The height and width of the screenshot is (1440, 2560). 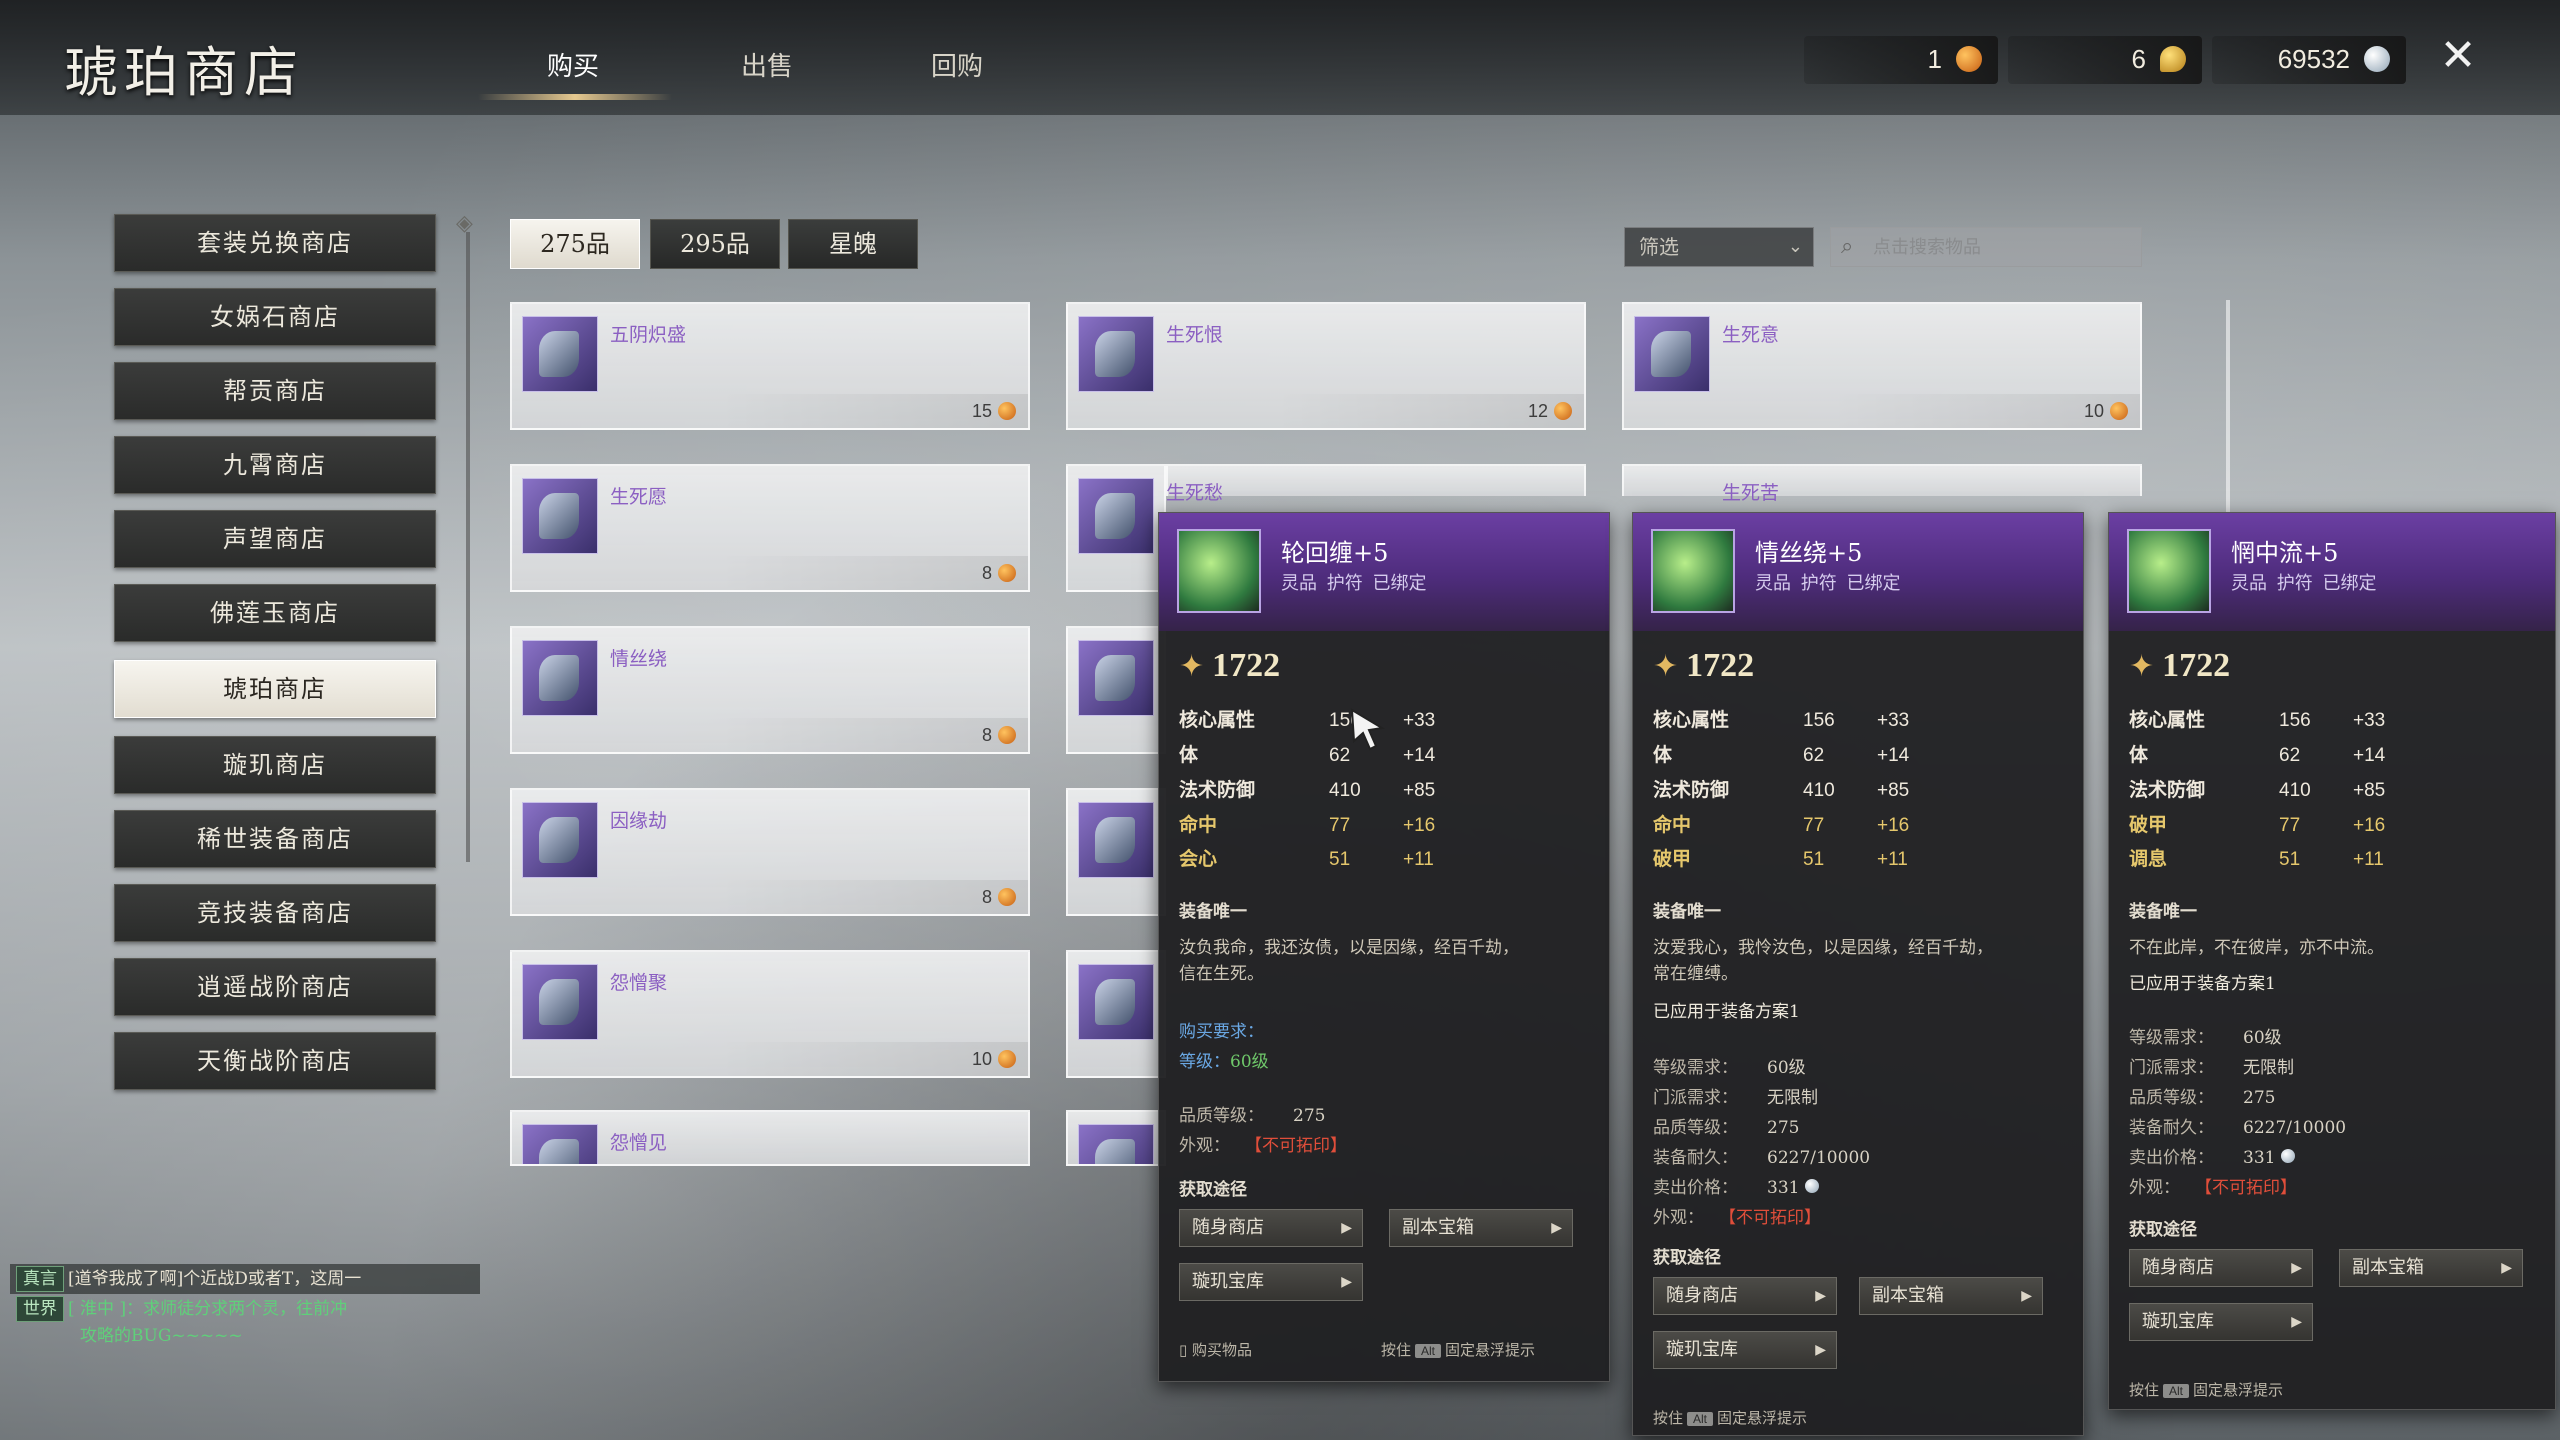 I want to click on sidebar-item-arena-equip: 竞技装备商店, so click(x=275, y=913).